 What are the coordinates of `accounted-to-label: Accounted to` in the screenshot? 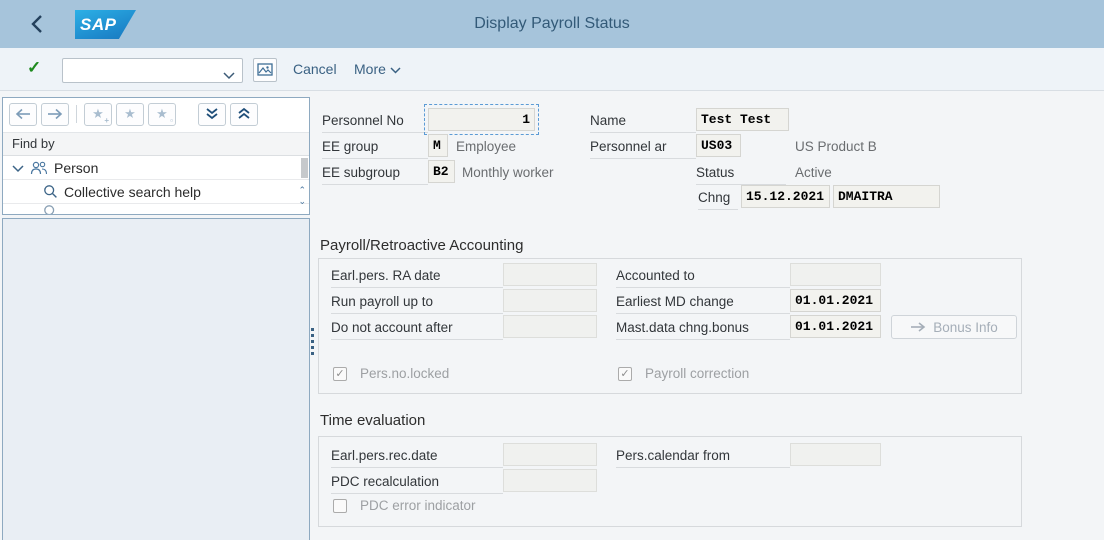 It's located at (703, 276).